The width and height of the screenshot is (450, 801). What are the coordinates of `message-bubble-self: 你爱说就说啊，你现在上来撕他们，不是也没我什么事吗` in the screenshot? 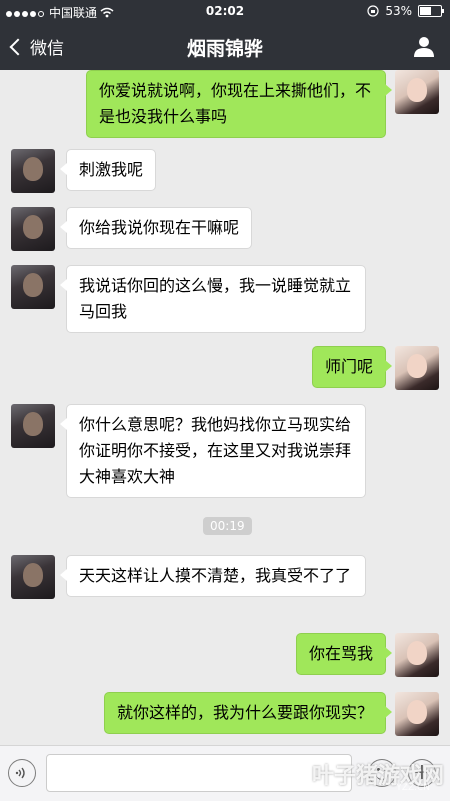 It's located at (239, 104).